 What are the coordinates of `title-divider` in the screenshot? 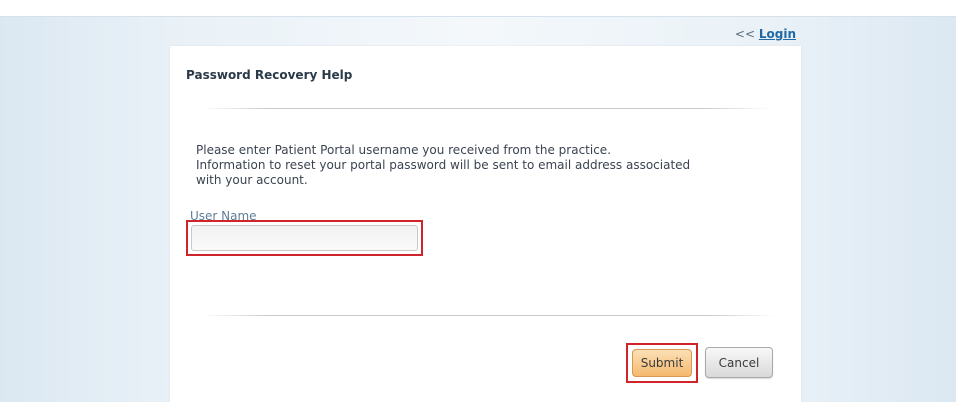 It's located at (486, 108).